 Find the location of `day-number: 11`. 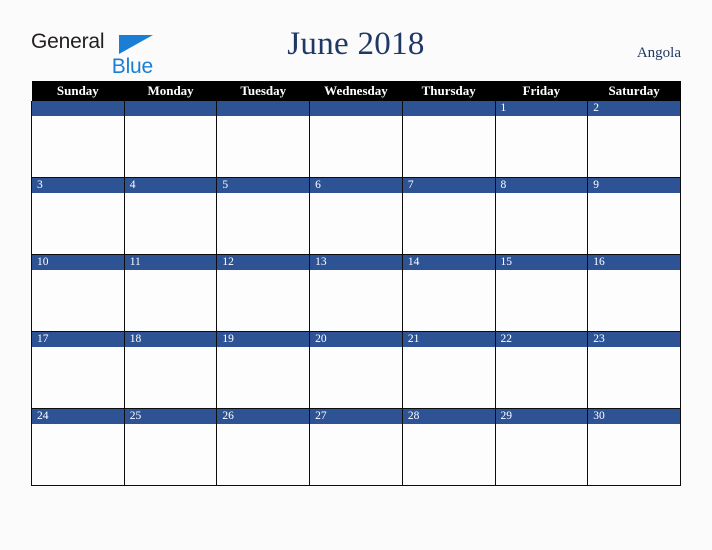

day-number: 11 is located at coordinates (170, 262).